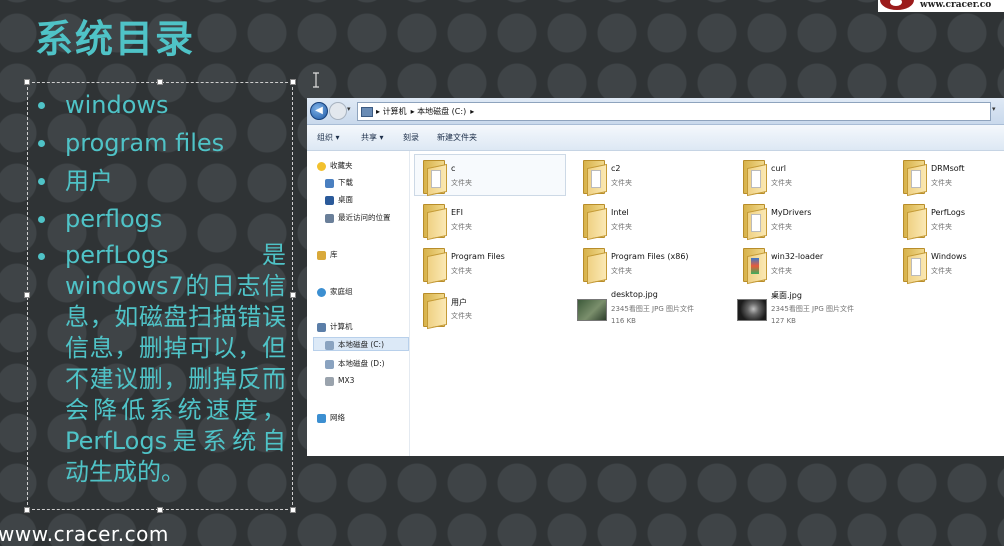 The image size is (1004, 546). What do you see at coordinates (361, 363) in the screenshot?
I see `nav-label: 本地磁盘 (D:)` at bounding box center [361, 363].